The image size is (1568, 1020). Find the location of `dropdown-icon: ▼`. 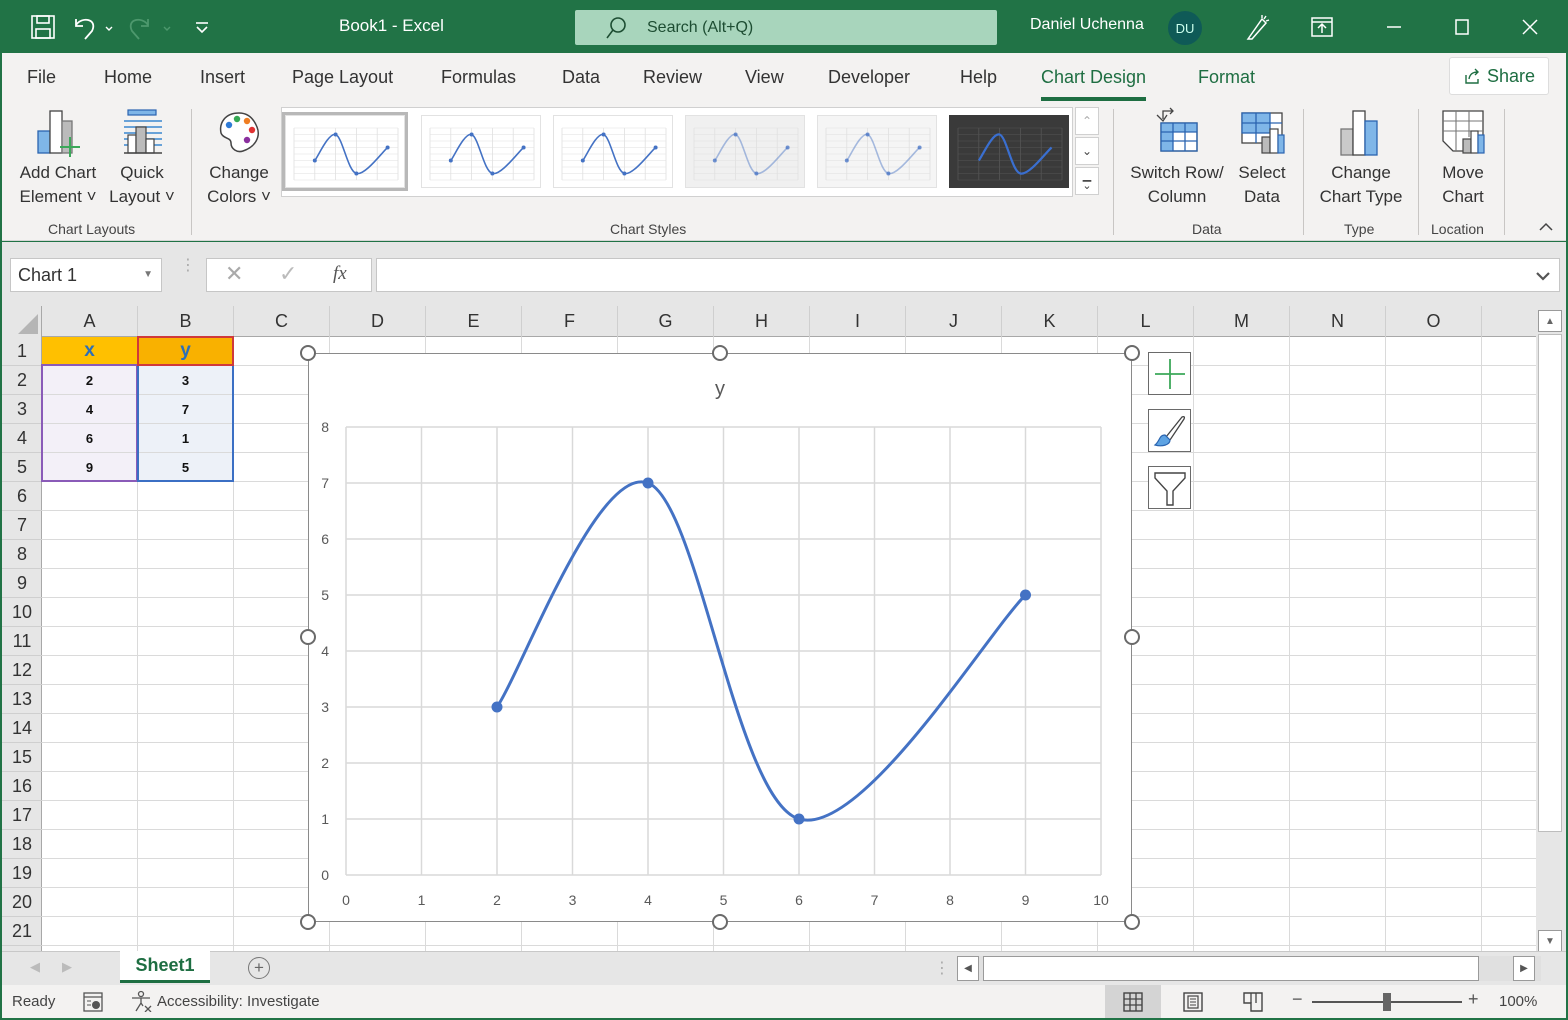

dropdown-icon: ▼ is located at coordinates (148, 275).